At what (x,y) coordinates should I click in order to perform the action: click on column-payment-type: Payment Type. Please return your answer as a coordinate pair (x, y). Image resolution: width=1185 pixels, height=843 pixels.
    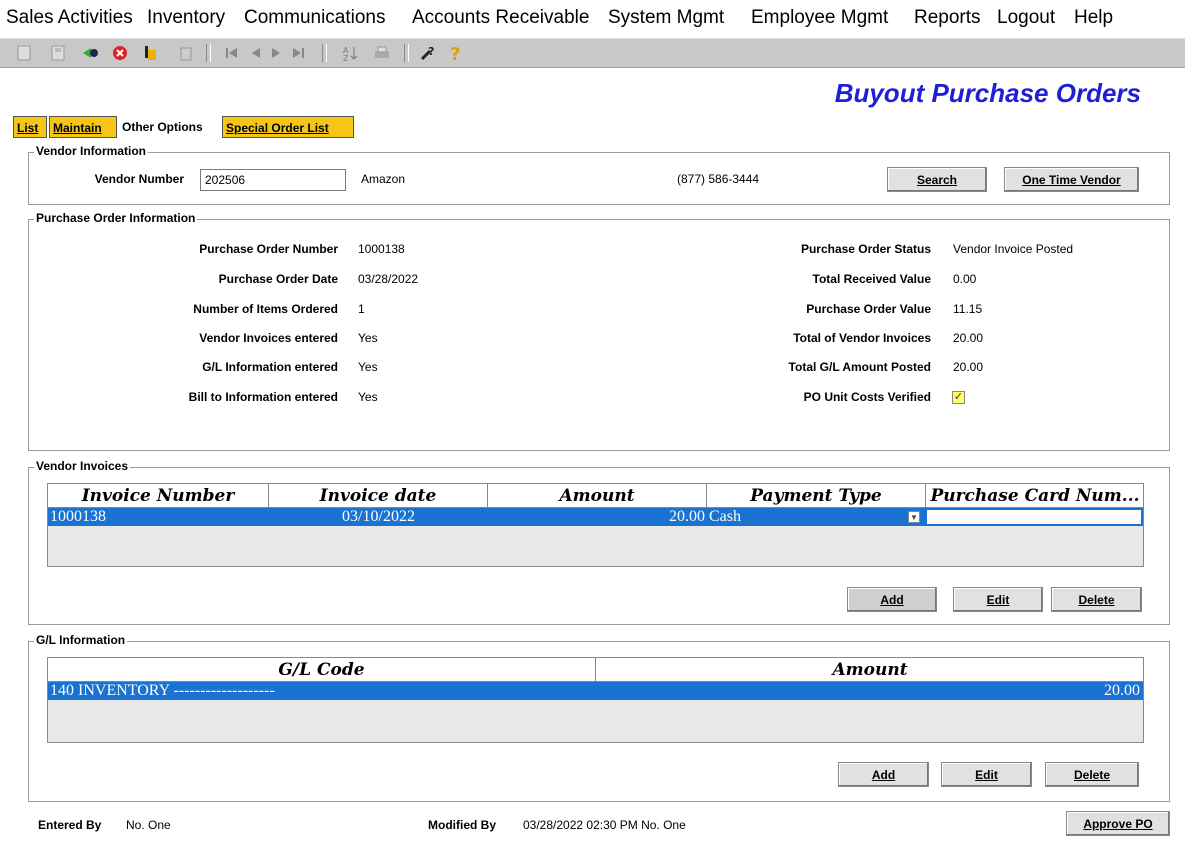
    Looking at the image, I should click on (816, 496).